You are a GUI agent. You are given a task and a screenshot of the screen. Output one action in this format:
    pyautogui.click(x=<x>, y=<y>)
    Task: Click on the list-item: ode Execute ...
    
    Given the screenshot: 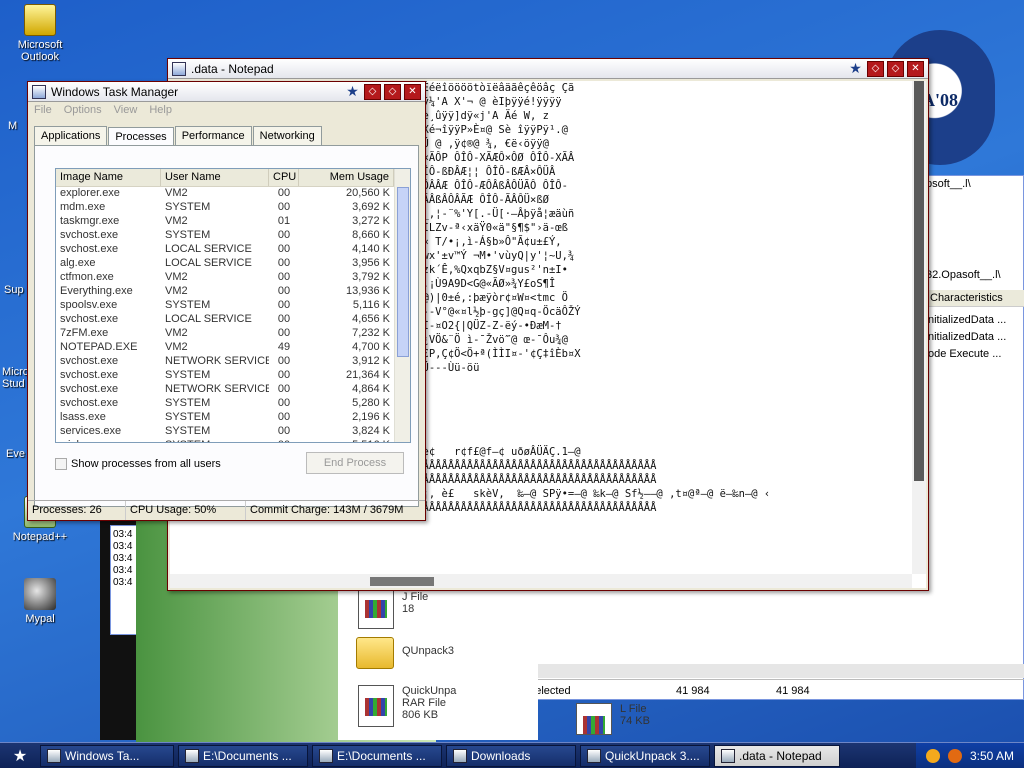 What is the action you would take?
    pyautogui.click(x=967, y=354)
    